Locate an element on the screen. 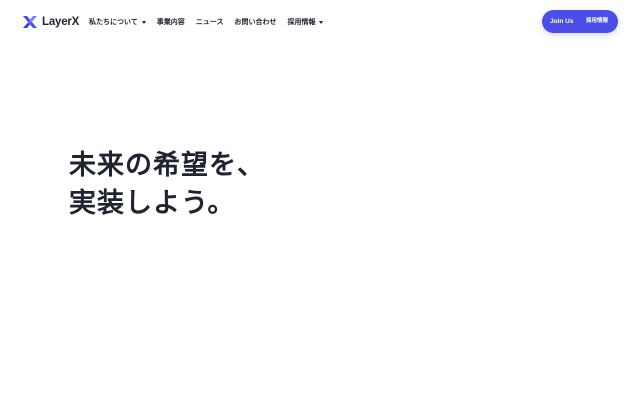  hero-heading: 未来の希望を、 実装しよう。 is located at coordinates (167, 184).